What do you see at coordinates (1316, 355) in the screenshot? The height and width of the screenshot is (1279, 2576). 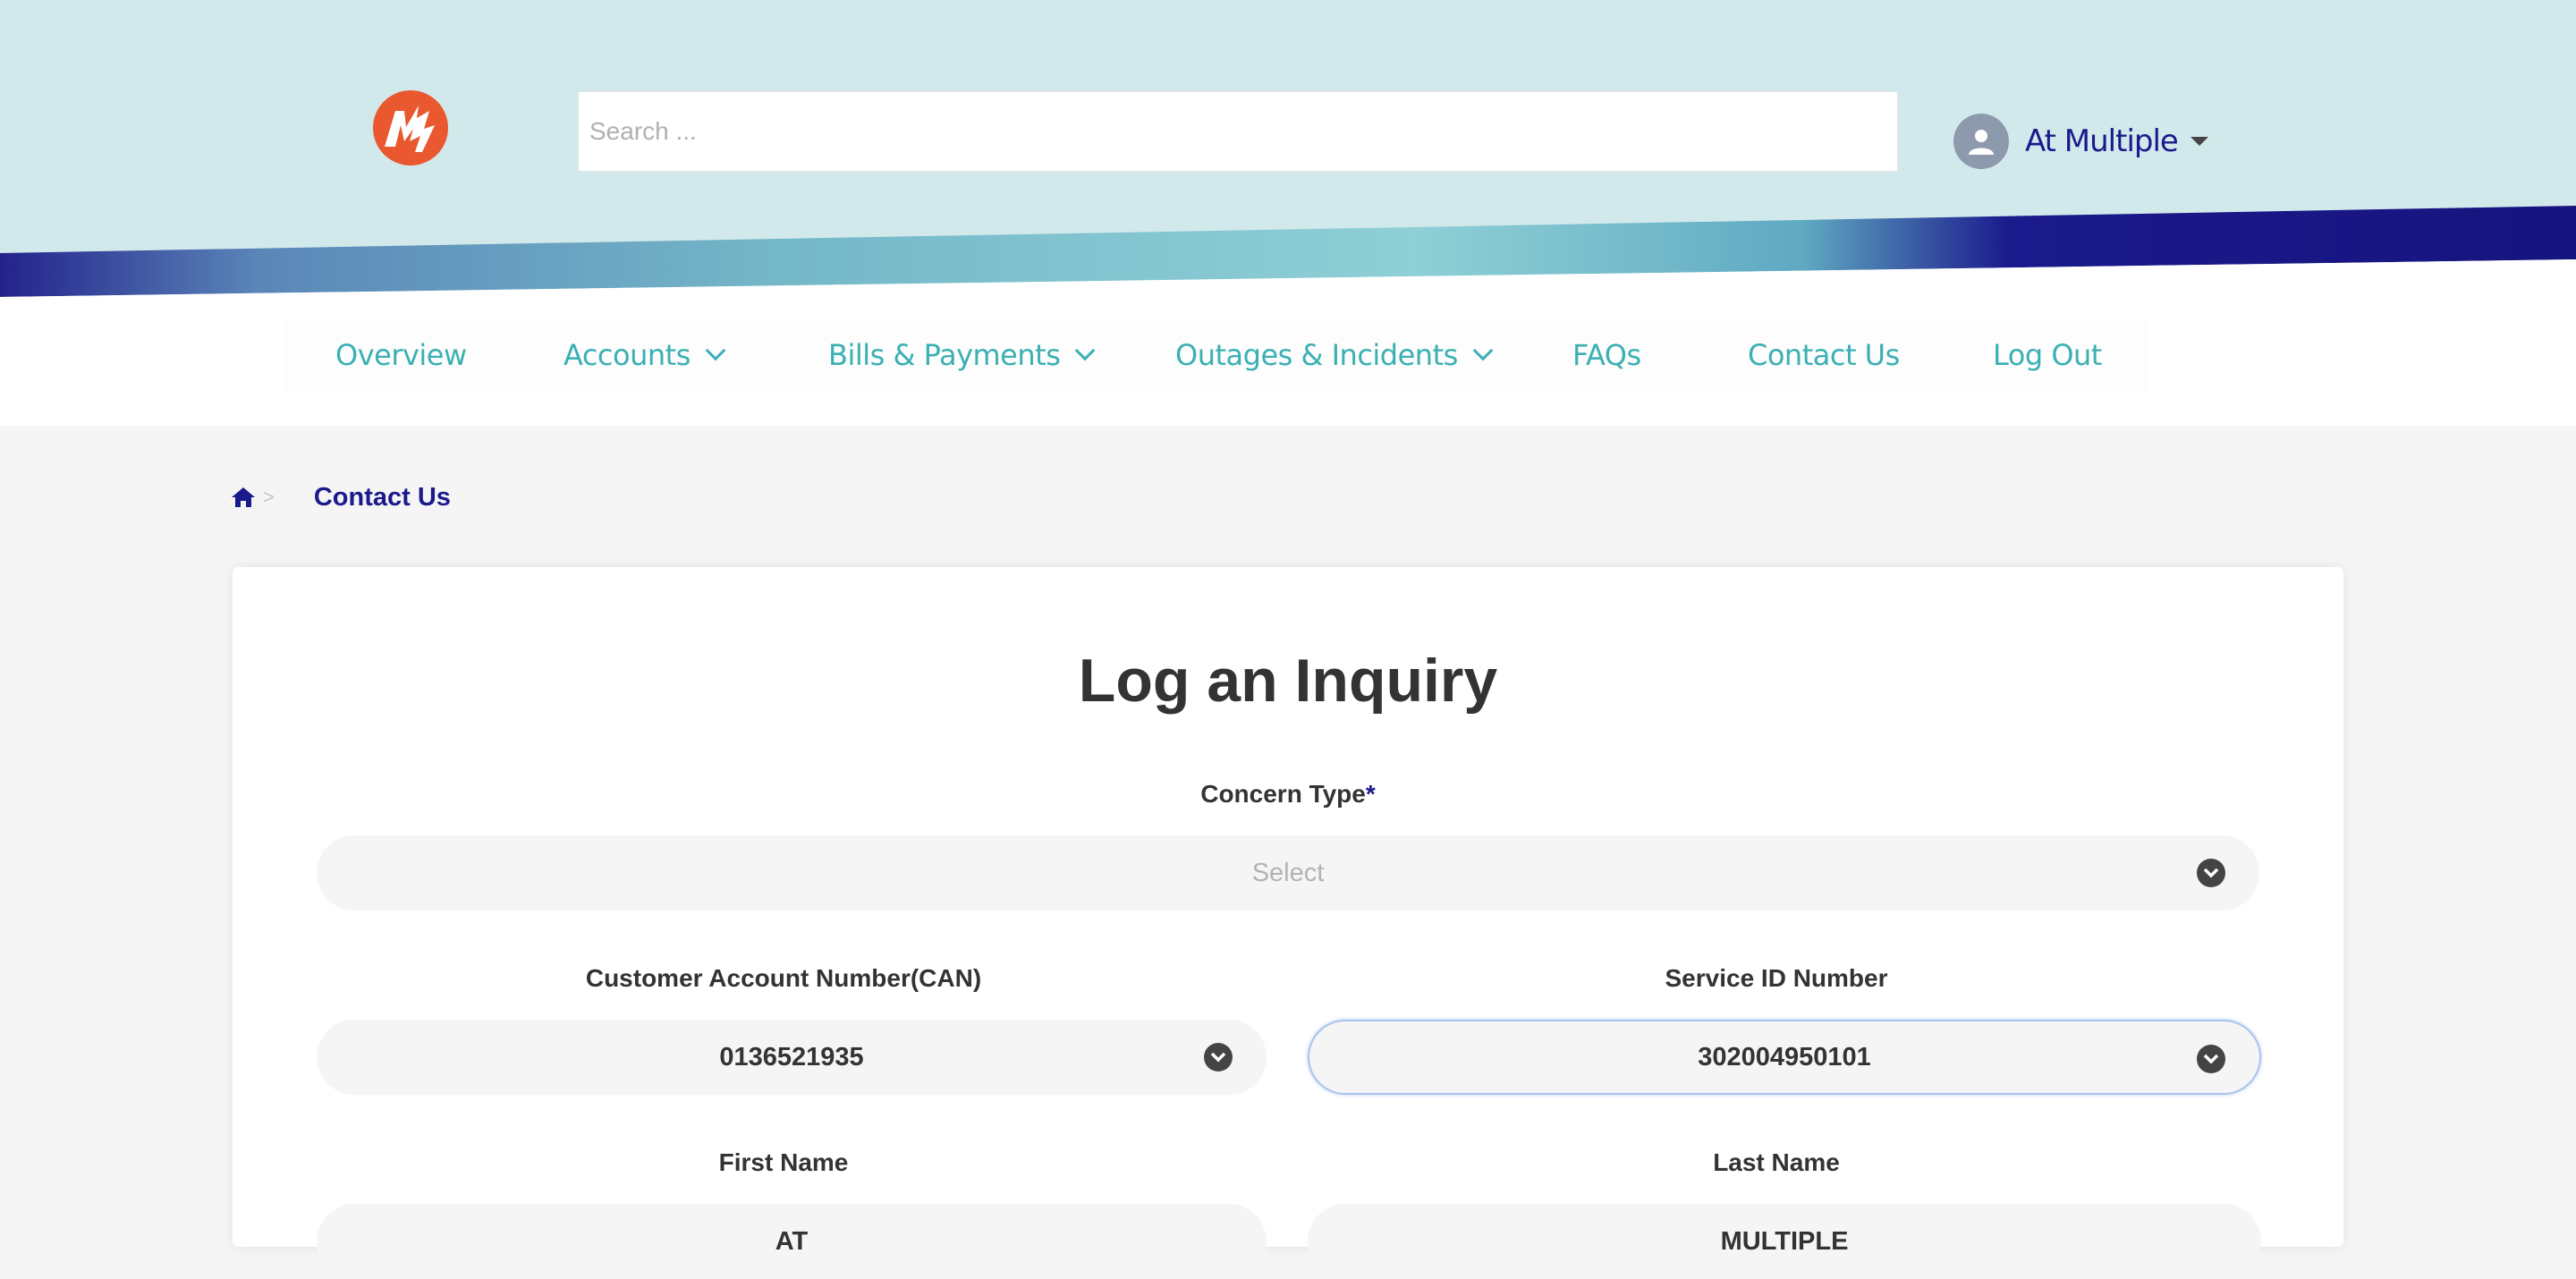 I see `nav-item-label: Outages & Incidents` at bounding box center [1316, 355].